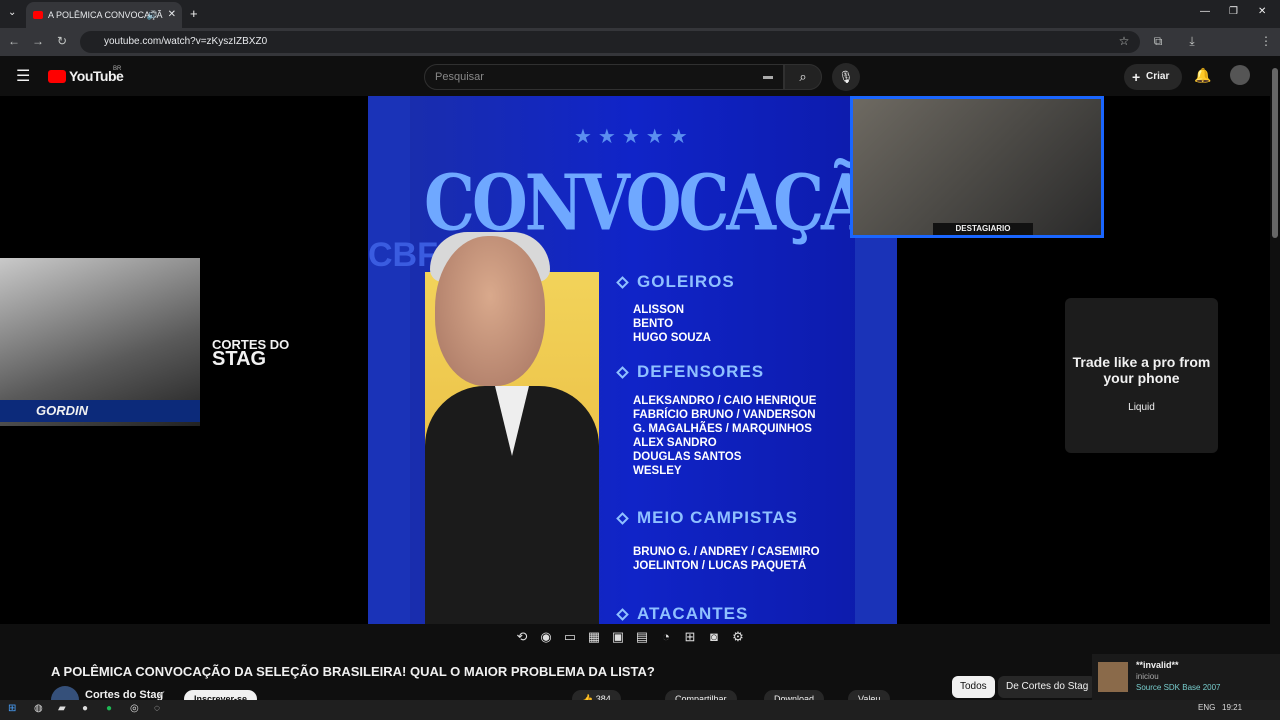 The height and width of the screenshot is (720, 1280). What do you see at coordinates (659, 310) in the screenshot?
I see `player-name: ALISSON` at bounding box center [659, 310].